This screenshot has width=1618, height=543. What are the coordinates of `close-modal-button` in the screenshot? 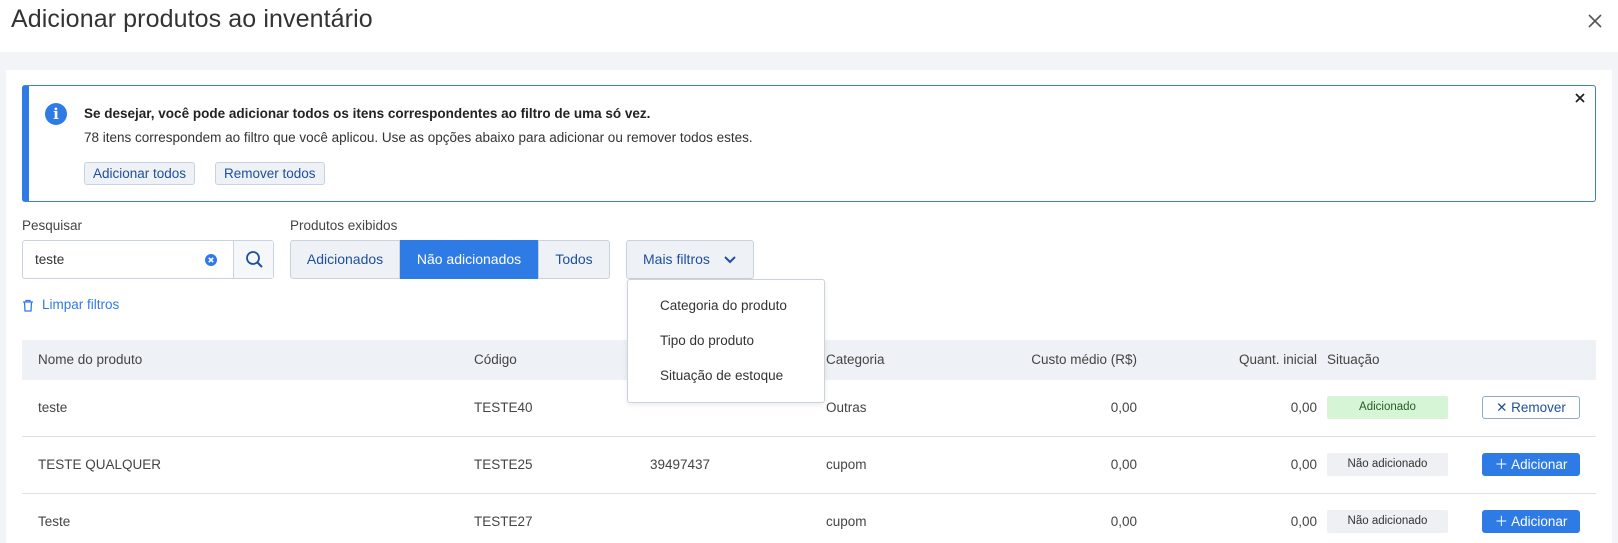 It's located at (1595, 21).